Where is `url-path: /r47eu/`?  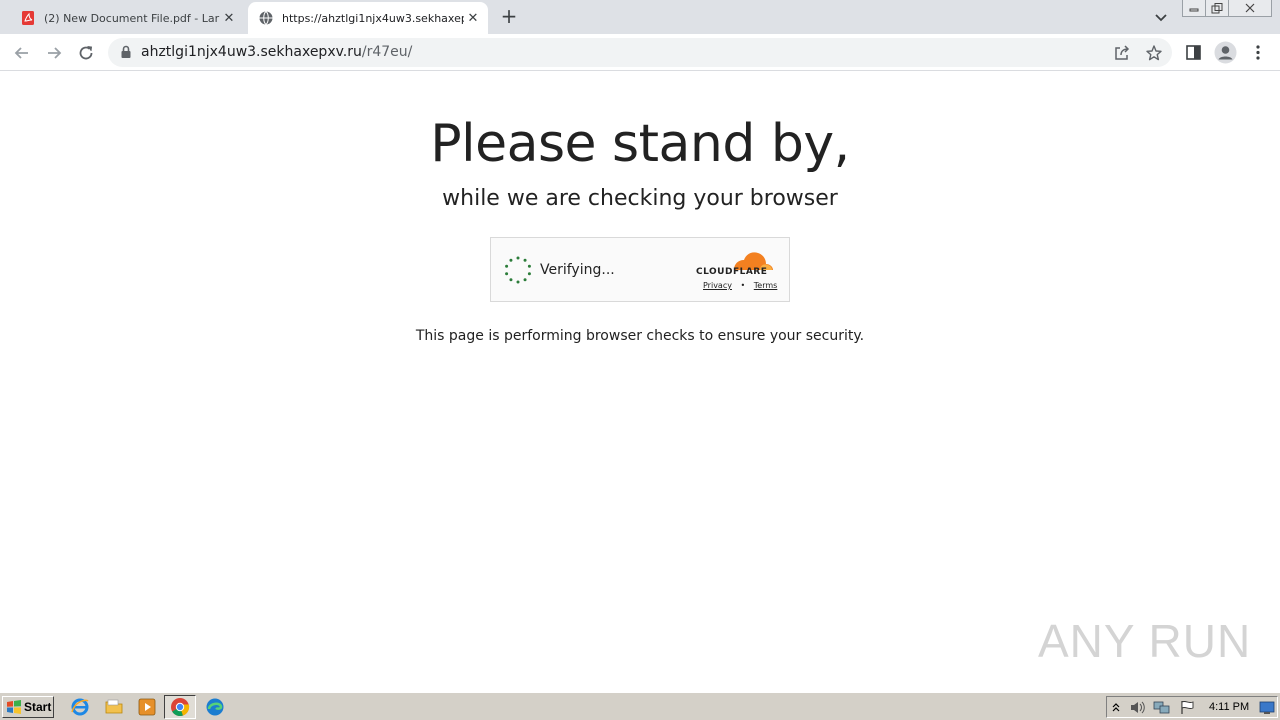 url-path: /r47eu/ is located at coordinates (387, 52).